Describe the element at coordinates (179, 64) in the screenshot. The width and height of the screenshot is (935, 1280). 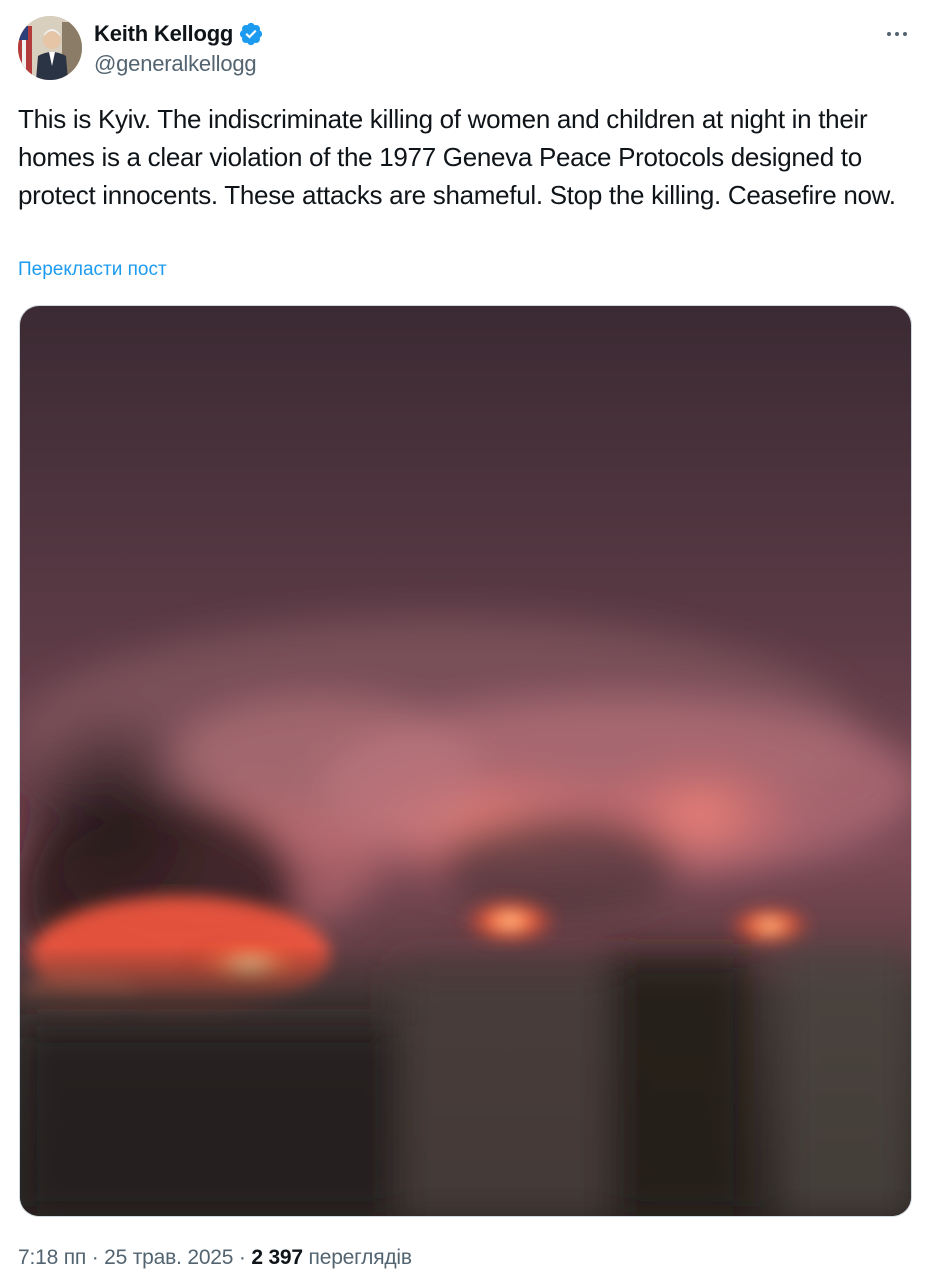
I see `handle: @generalkellogg` at that location.